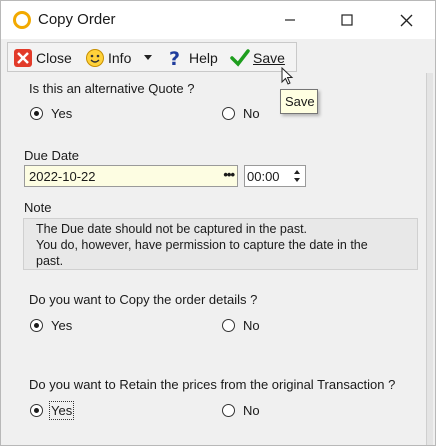  I want to click on note-label: Note, so click(38, 207).